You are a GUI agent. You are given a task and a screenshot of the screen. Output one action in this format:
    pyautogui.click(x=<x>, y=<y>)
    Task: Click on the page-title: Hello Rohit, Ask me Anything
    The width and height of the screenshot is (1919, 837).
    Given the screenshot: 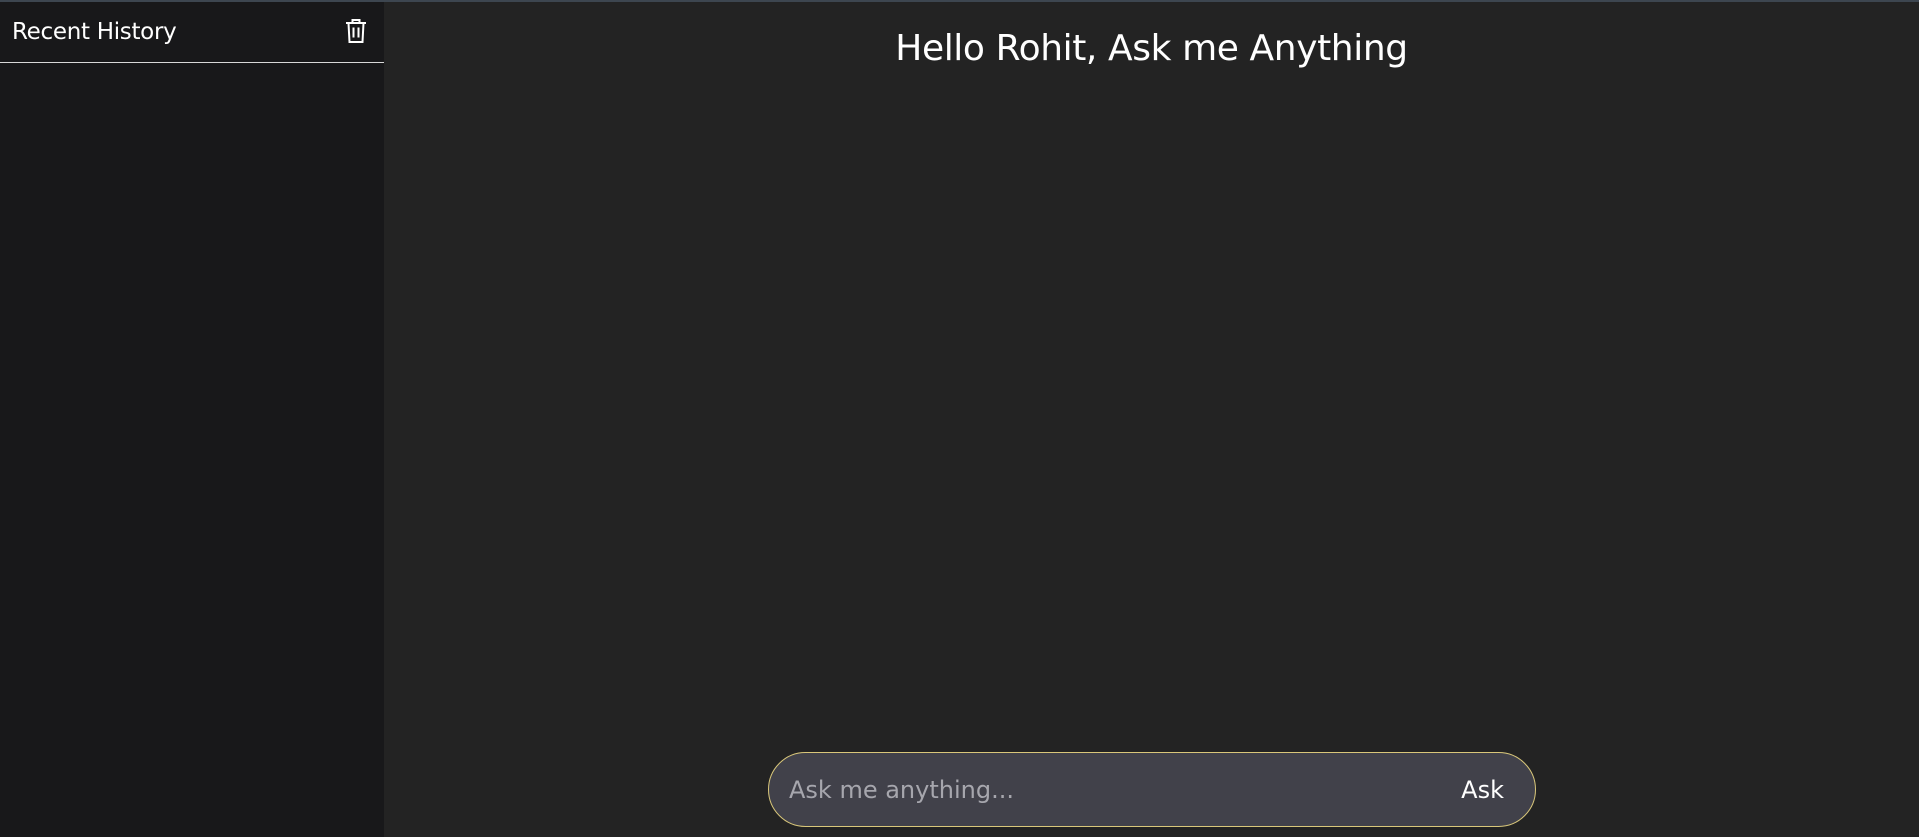 What is the action you would take?
    pyautogui.click(x=1151, y=48)
    